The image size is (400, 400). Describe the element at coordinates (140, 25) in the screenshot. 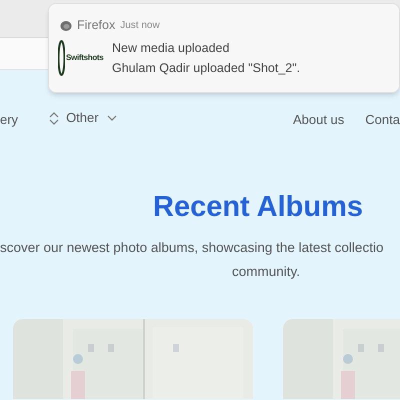

I see `notification-time: Just now` at that location.